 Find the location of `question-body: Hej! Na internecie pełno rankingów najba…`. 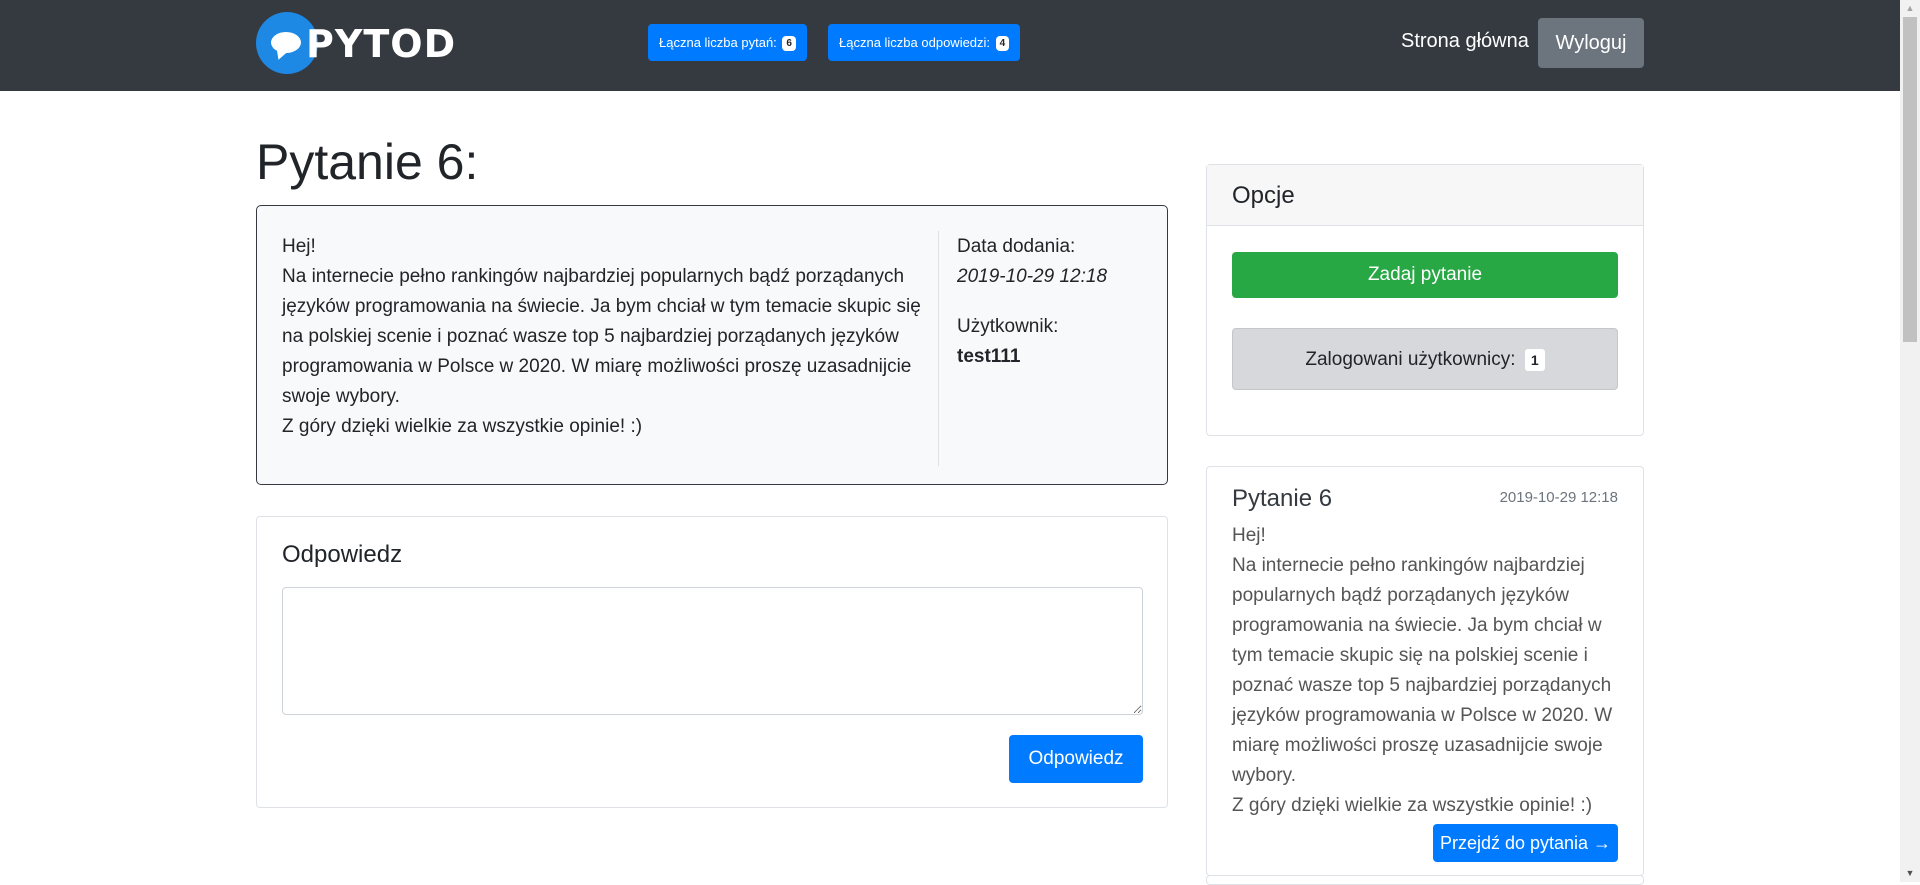

question-body: Hej! Na internecie pełno rankingów najba… is located at coordinates (601, 336).